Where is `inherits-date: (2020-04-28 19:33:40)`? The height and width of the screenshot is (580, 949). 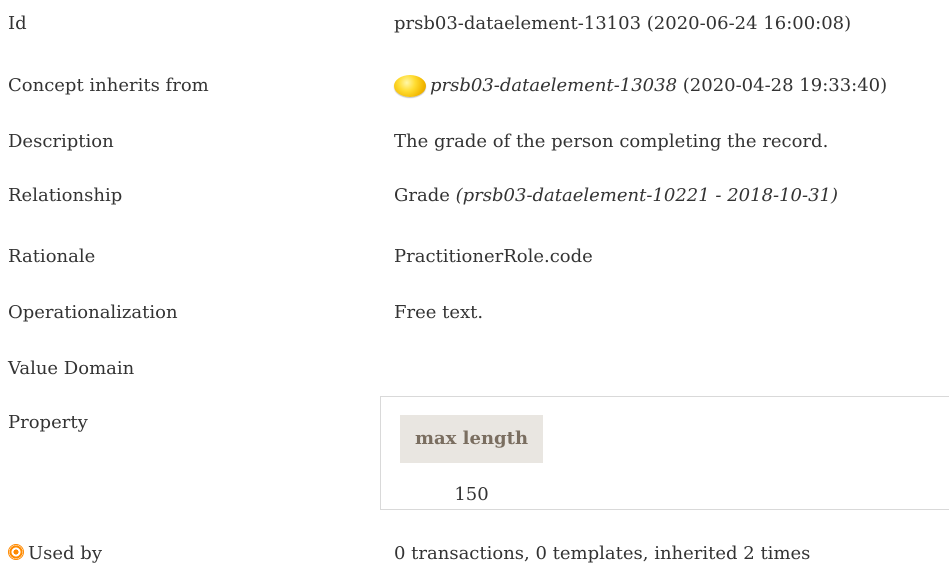 inherits-date: (2020-04-28 19:33:40) is located at coordinates (782, 85).